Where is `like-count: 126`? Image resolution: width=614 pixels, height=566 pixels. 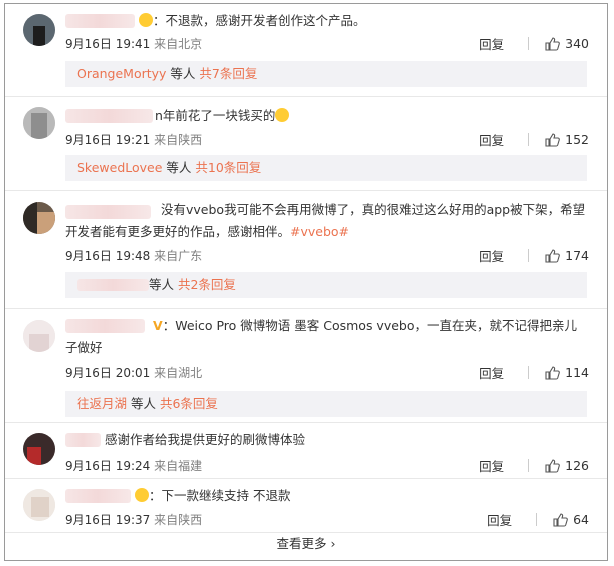 like-count: 126 is located at coordinates (577, 465).